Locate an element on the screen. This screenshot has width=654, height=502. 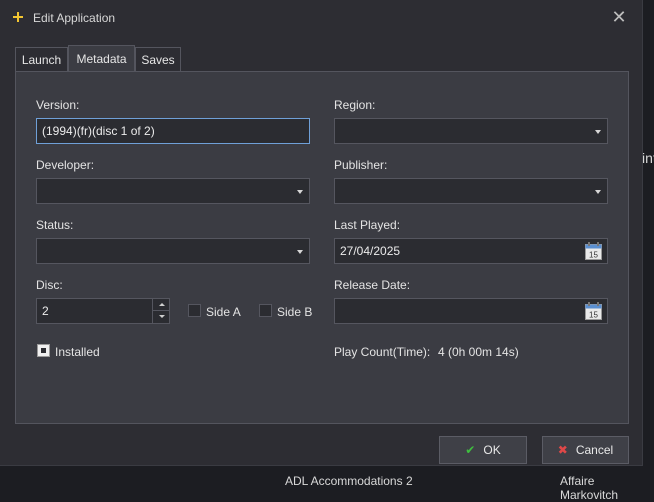
tab-metadata: Metadata is located at coordinates (101, 58).